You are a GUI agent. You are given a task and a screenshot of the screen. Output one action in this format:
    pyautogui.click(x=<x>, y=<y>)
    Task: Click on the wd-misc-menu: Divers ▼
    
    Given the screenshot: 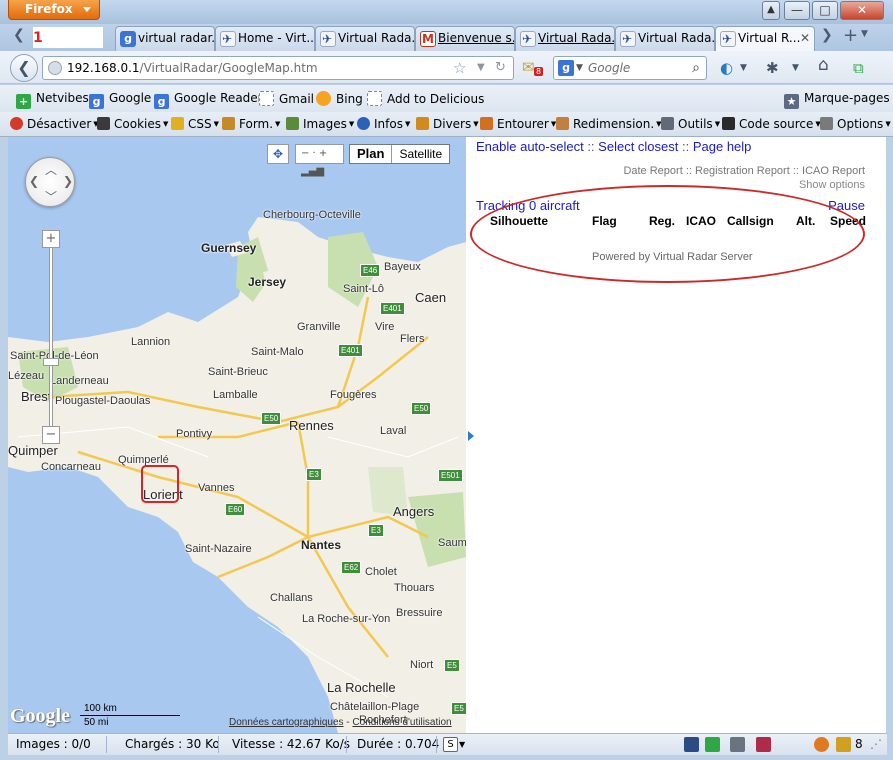 What is the action you would take?
    pyautogui.click(x=447, y=124)
    